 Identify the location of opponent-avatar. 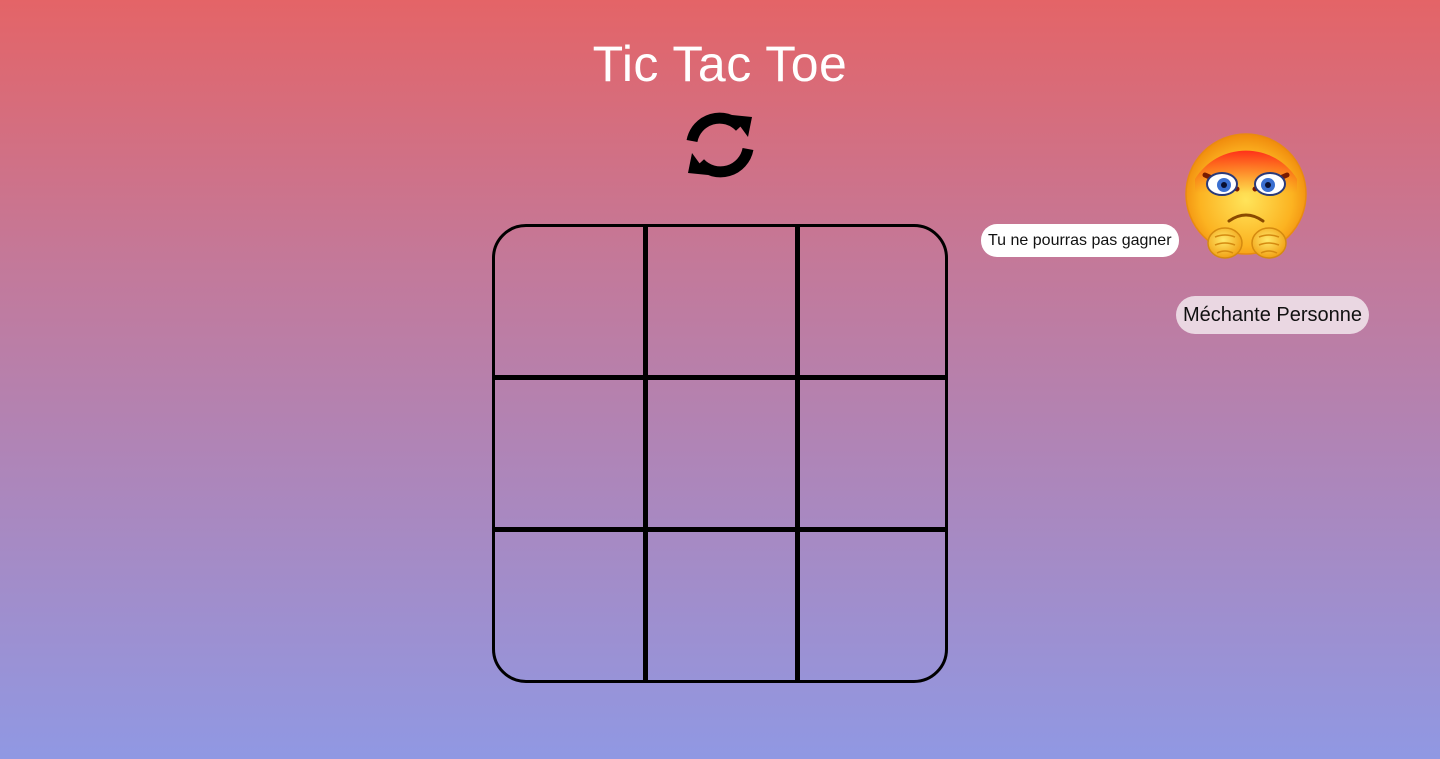
(1247, 198).